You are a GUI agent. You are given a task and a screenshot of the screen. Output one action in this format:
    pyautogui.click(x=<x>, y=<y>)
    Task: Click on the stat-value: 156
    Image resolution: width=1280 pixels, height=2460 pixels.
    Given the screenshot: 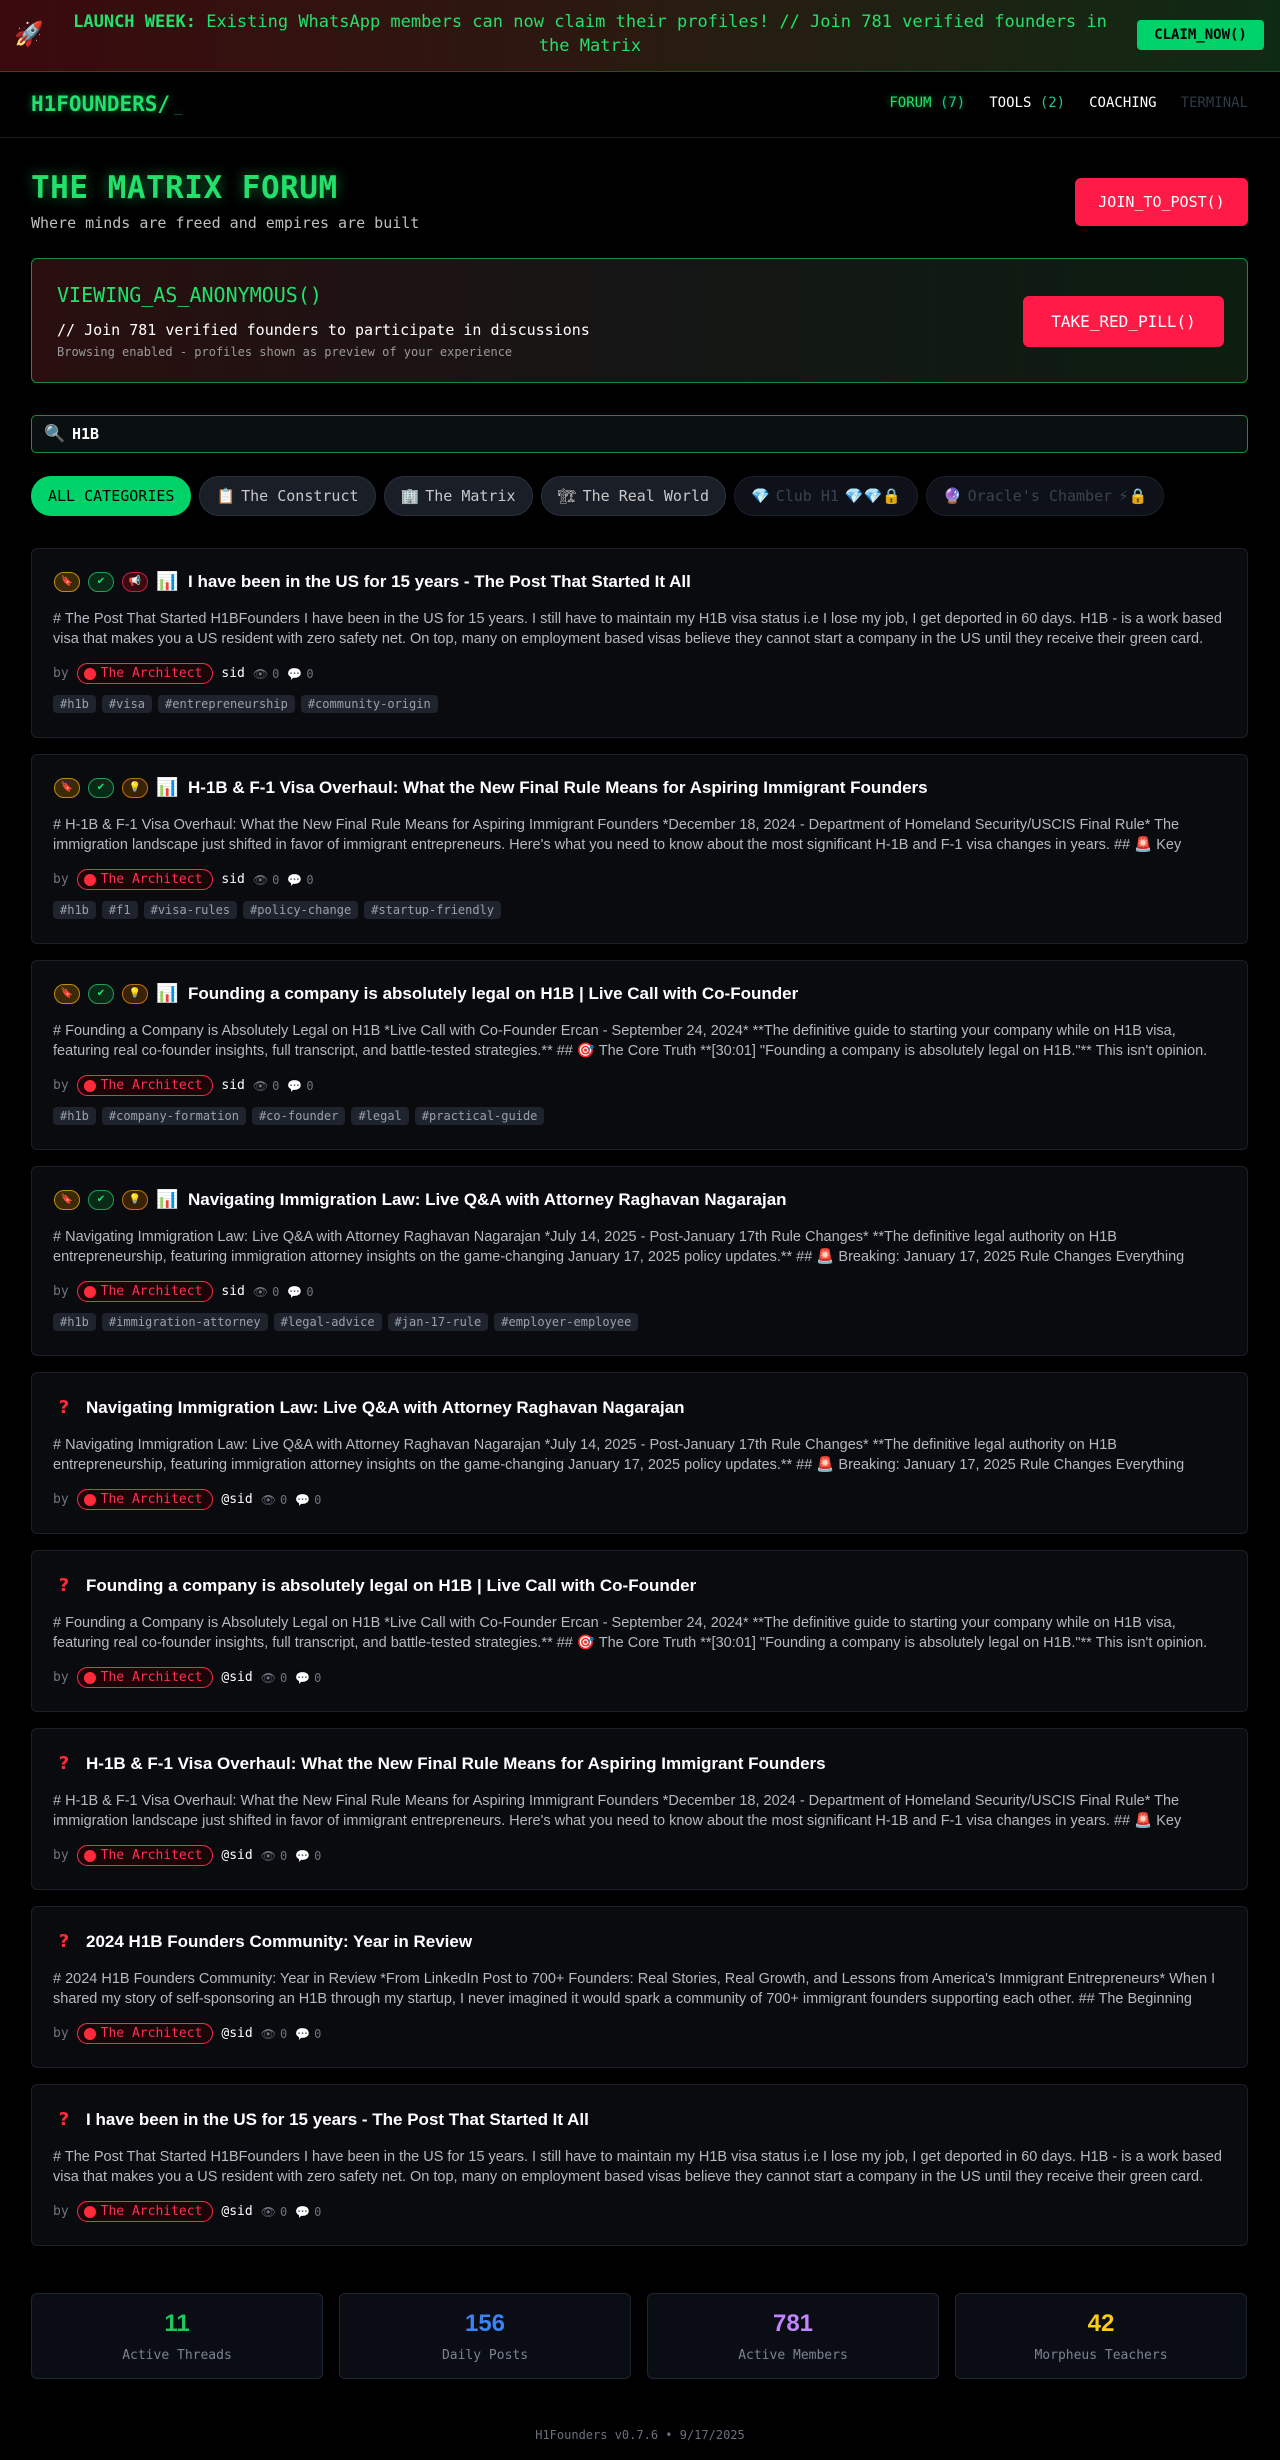 What is the action you would take?
    pyautogui.click(x=485, y=2323)
    